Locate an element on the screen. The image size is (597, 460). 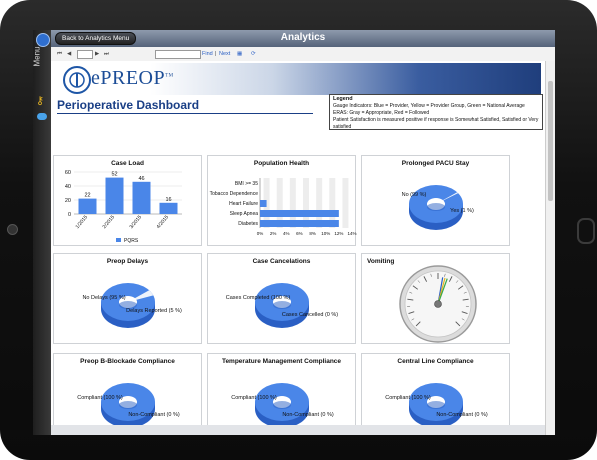
title-divider is located at coordinates (185, 113).